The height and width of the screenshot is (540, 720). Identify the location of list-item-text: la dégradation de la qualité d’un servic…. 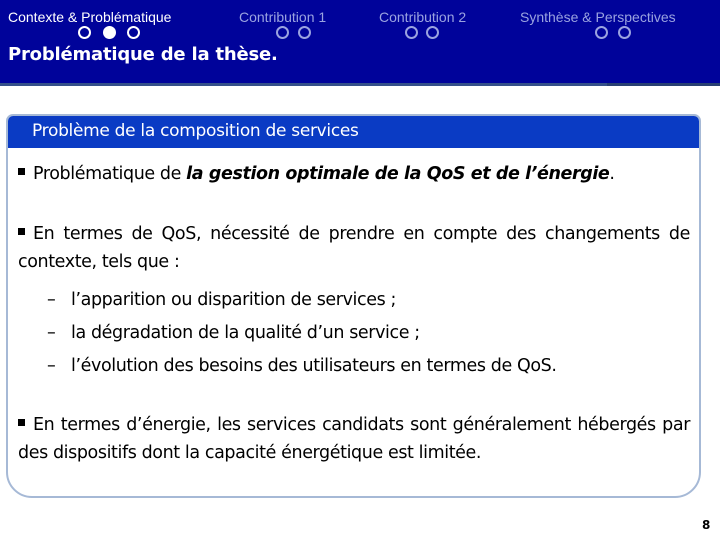
(245, 333).